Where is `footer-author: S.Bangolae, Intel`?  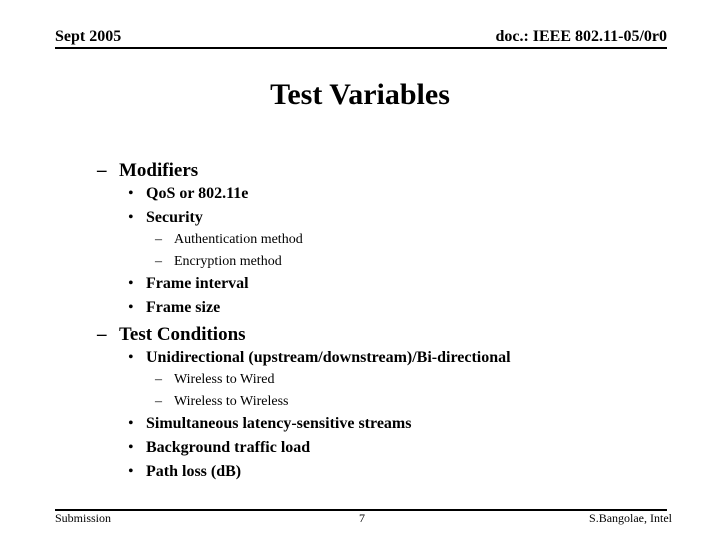 footer-author: S.Bangolae, Intel is located at coordinates (630, 518).